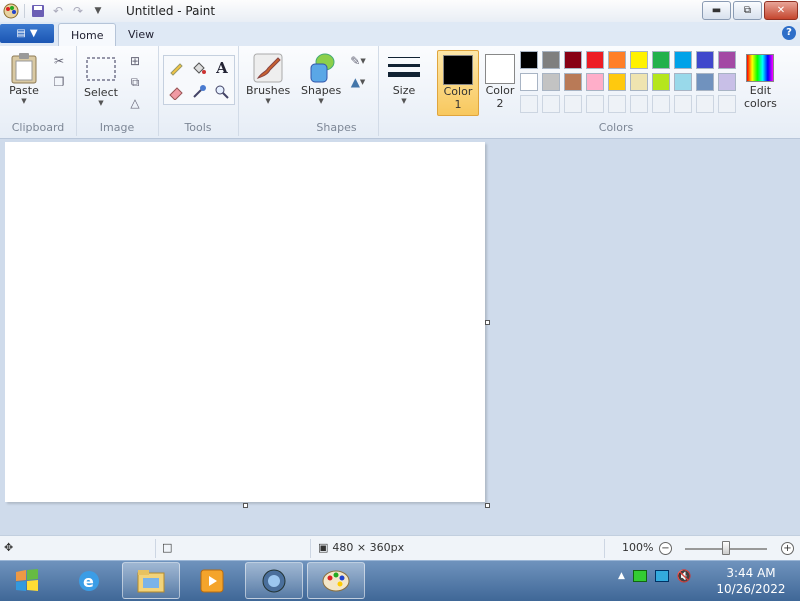 Image resolution: width=800 pixels, height=601 pixels. What do you see at coordinates (268, 68) in the screenshot?
I see `brush-icon` at bounding box center [268, 68].